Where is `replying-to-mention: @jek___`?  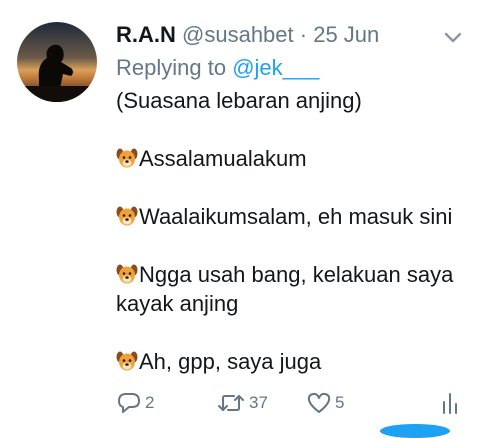 replying-to-mention: @jek___ is located at coordinates (275, 67).